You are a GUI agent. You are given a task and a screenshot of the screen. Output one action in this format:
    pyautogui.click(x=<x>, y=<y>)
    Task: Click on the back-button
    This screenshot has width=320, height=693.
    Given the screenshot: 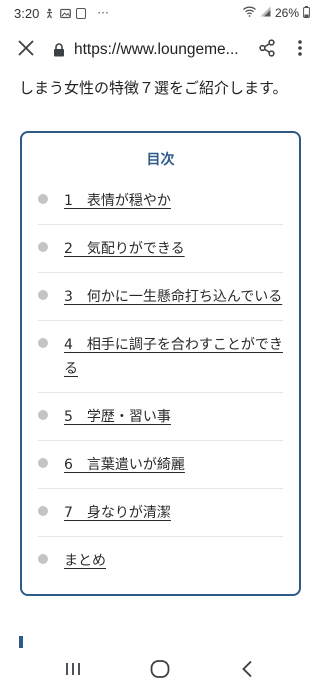 What is the action you would take?
    pyautogui.click(x=247, y=671)
    